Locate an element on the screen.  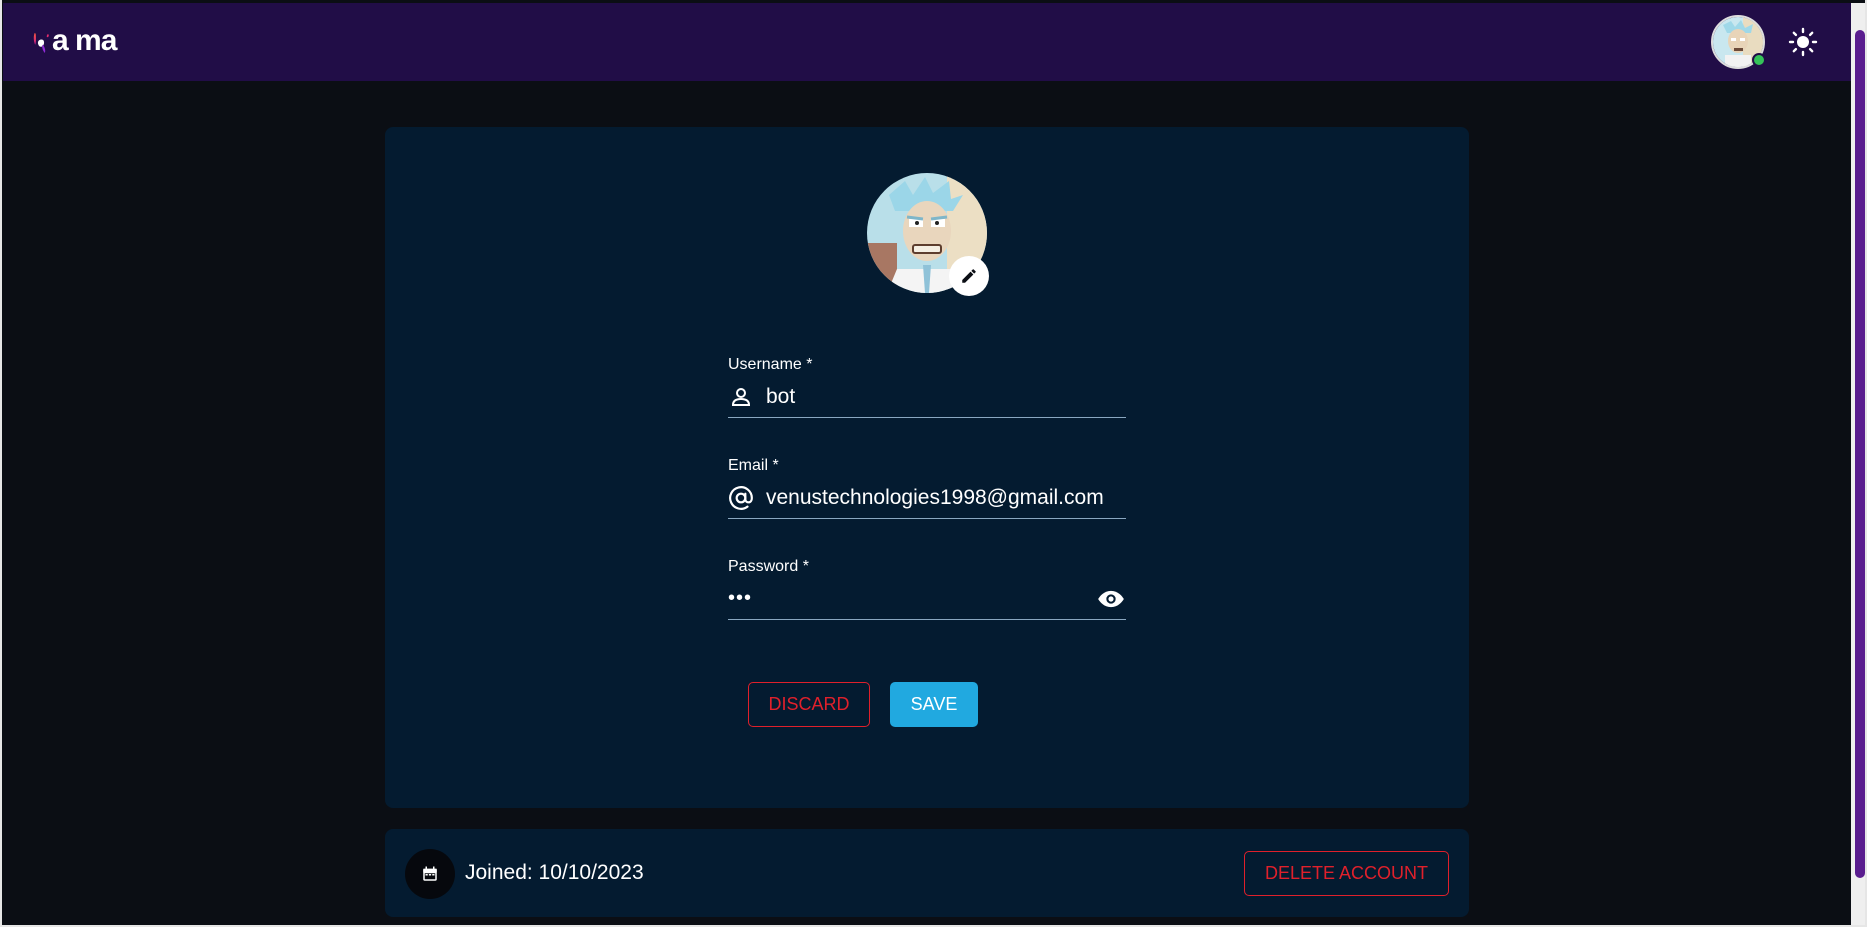
online-status-dot is located at coordinates (1759, 60).